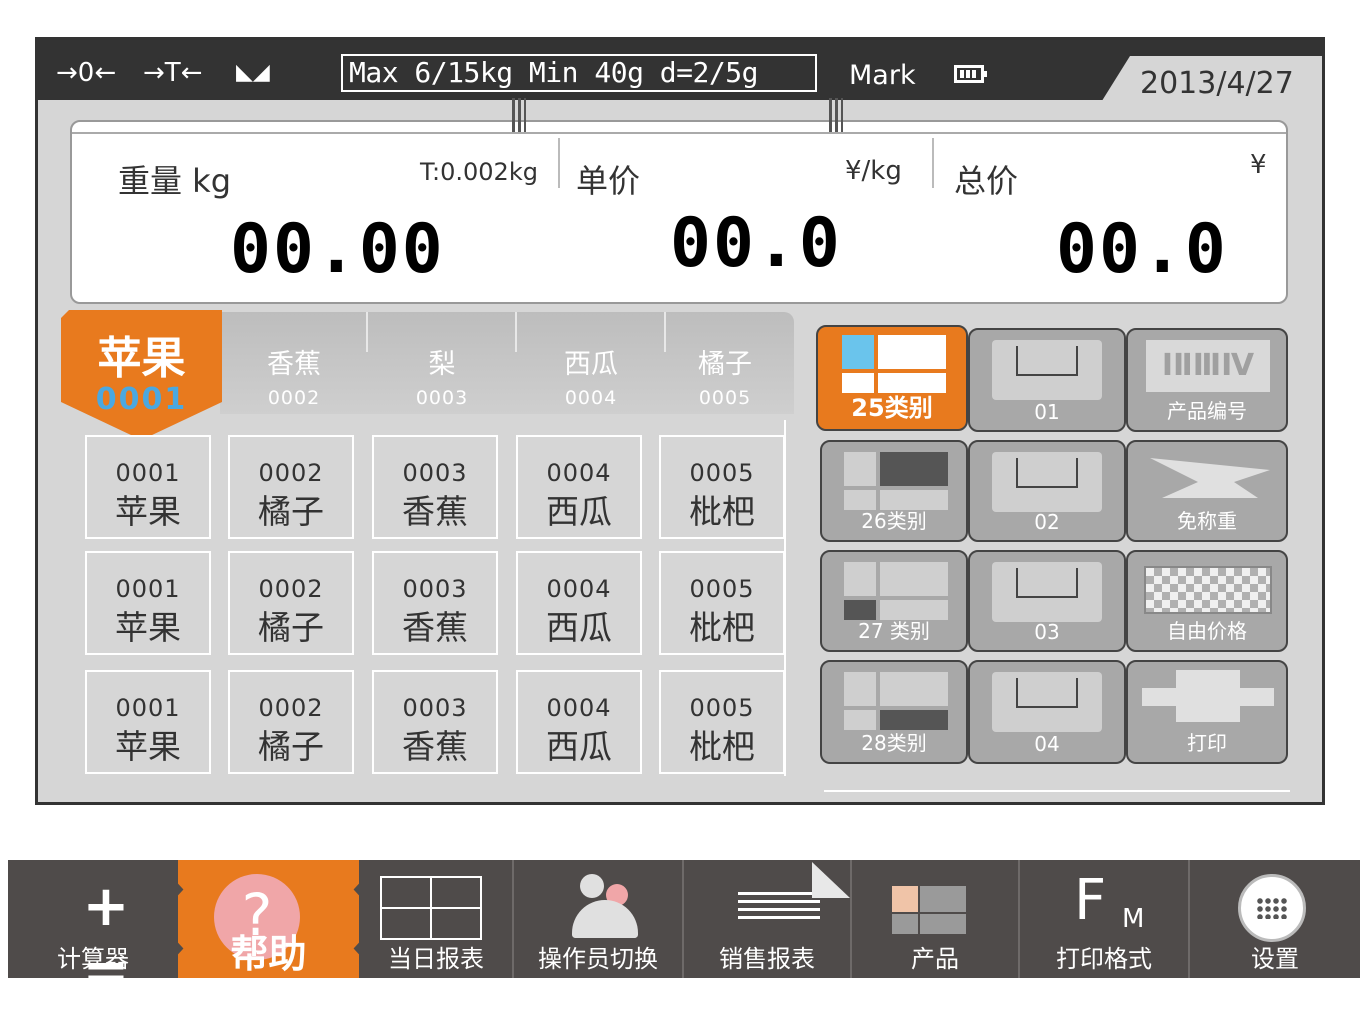 This screenshot has height=1016, width=1361. What do you see at coordinates (935, 959) in the screenshot?
I see `button-label: 产品` at bounding box center [935, 959].